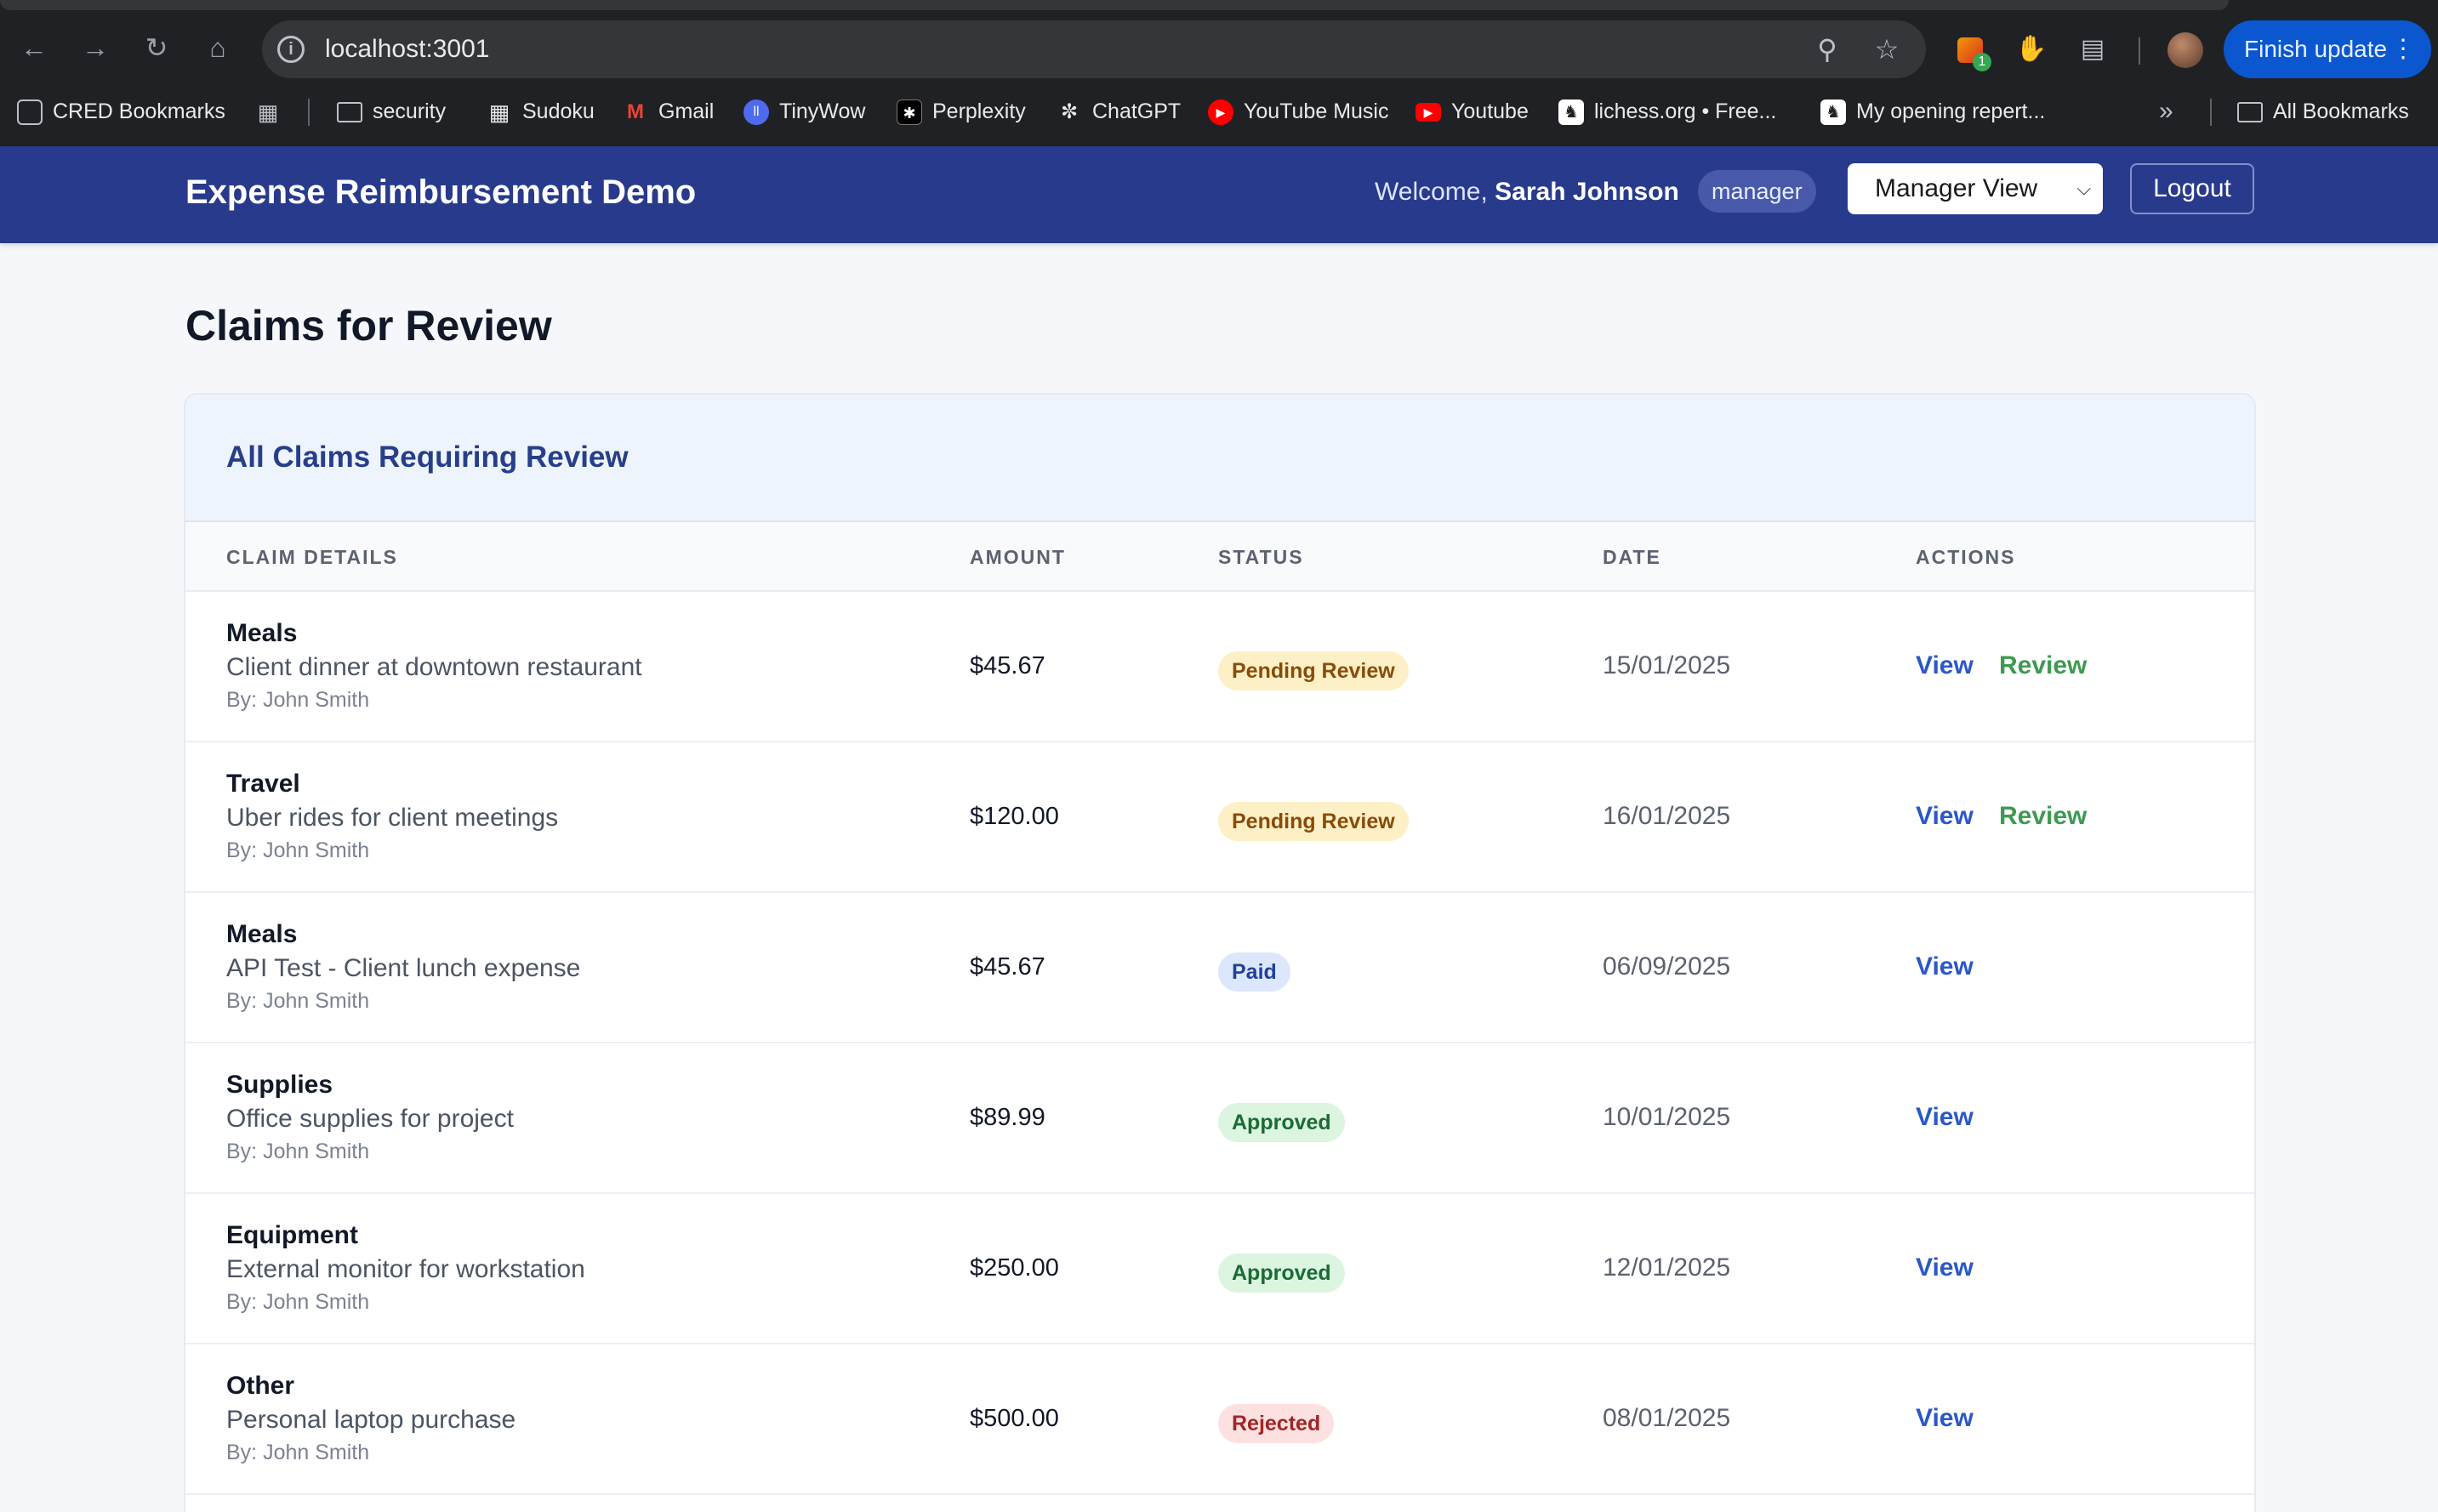 Image resolution: width=2438 pixels, height=1512 pixels. I want to click on app-title: Expense Reimbursement Demo, so click(440, 192).